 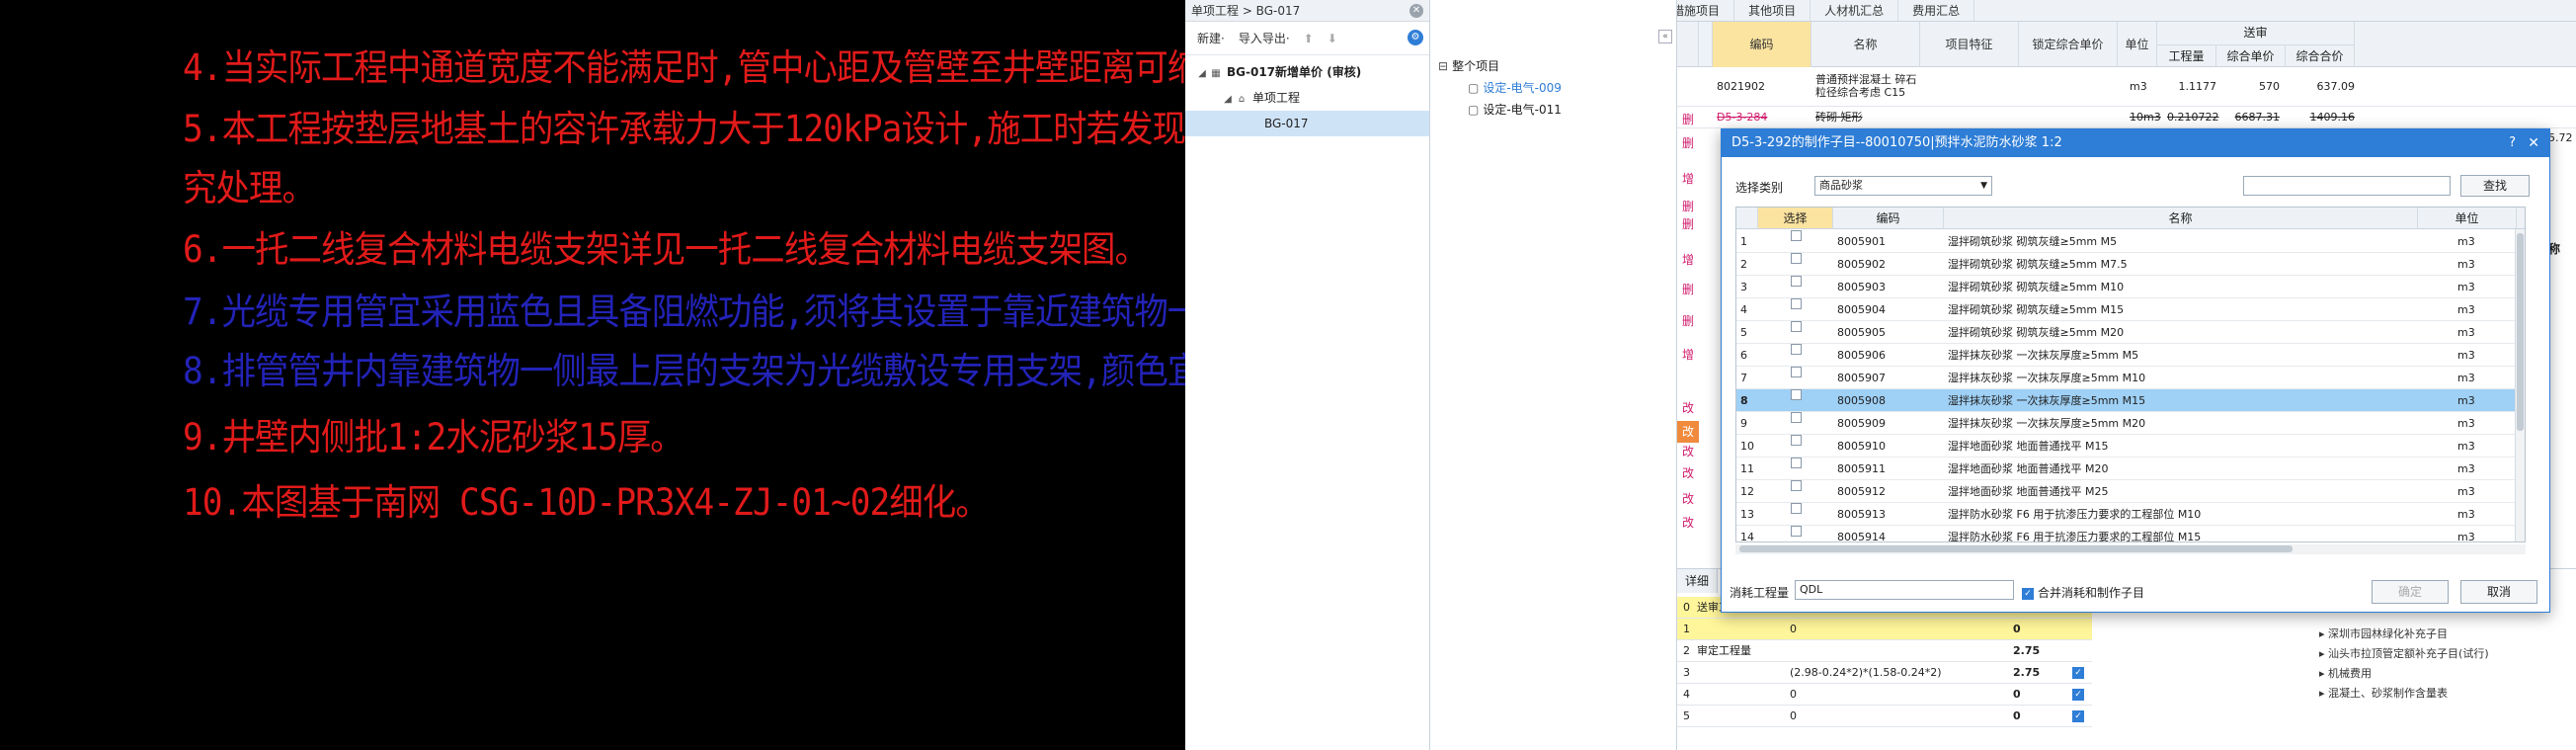 I want to click on qty-input: QDL, so click(x=1904, y=590).